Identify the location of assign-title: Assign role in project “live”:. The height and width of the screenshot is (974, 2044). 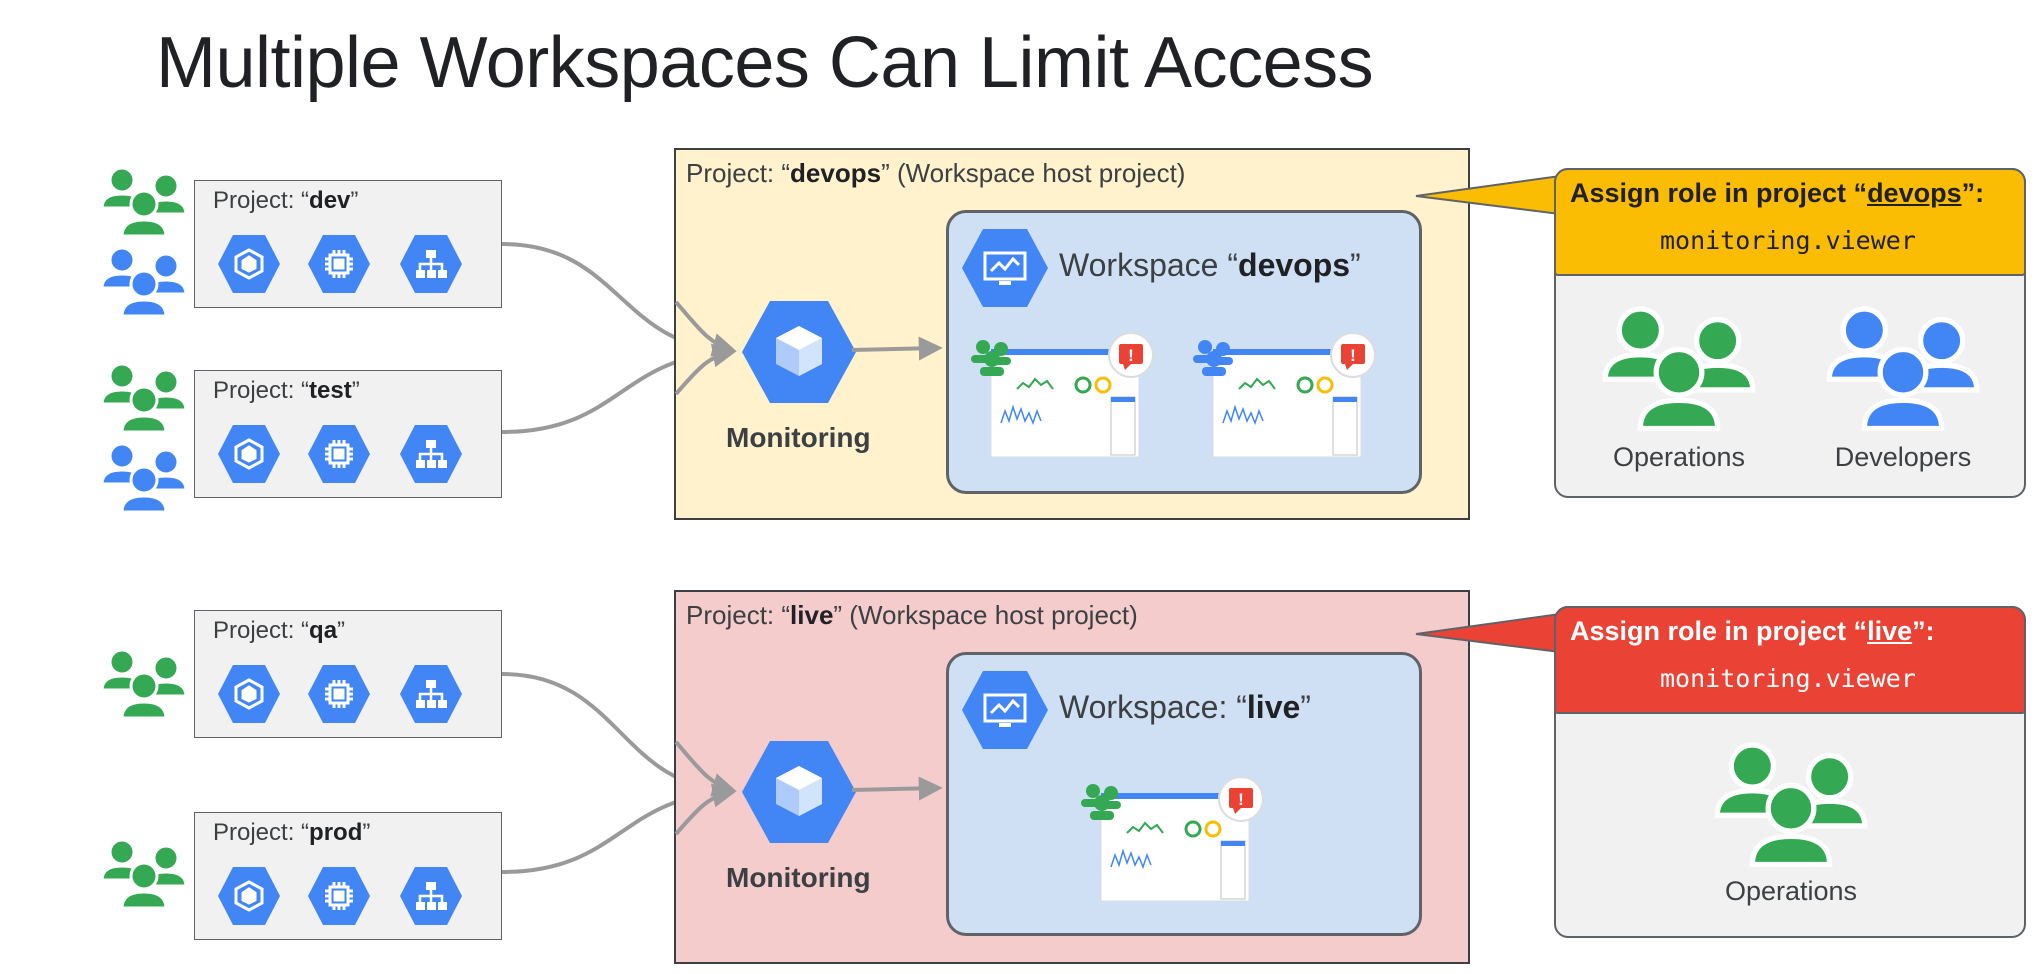
(1752, 631).